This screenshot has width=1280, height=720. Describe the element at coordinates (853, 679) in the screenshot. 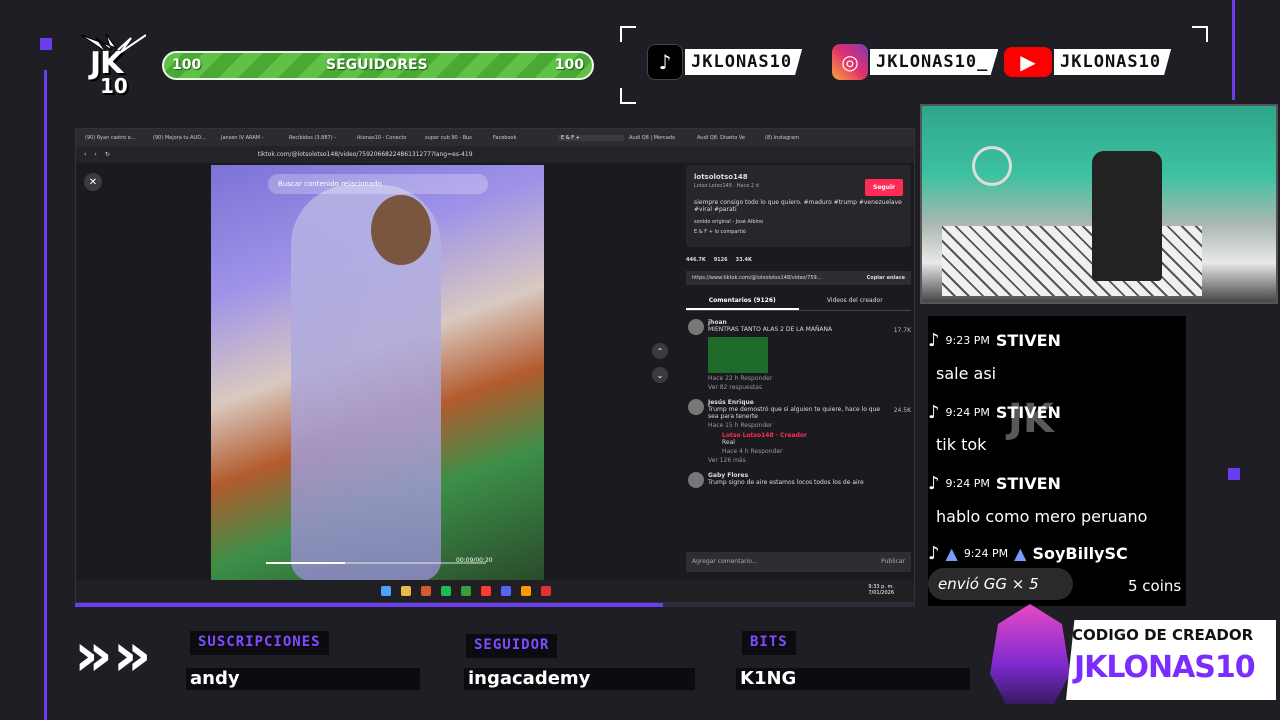

I see `latest-bits: K1NG` at that location.